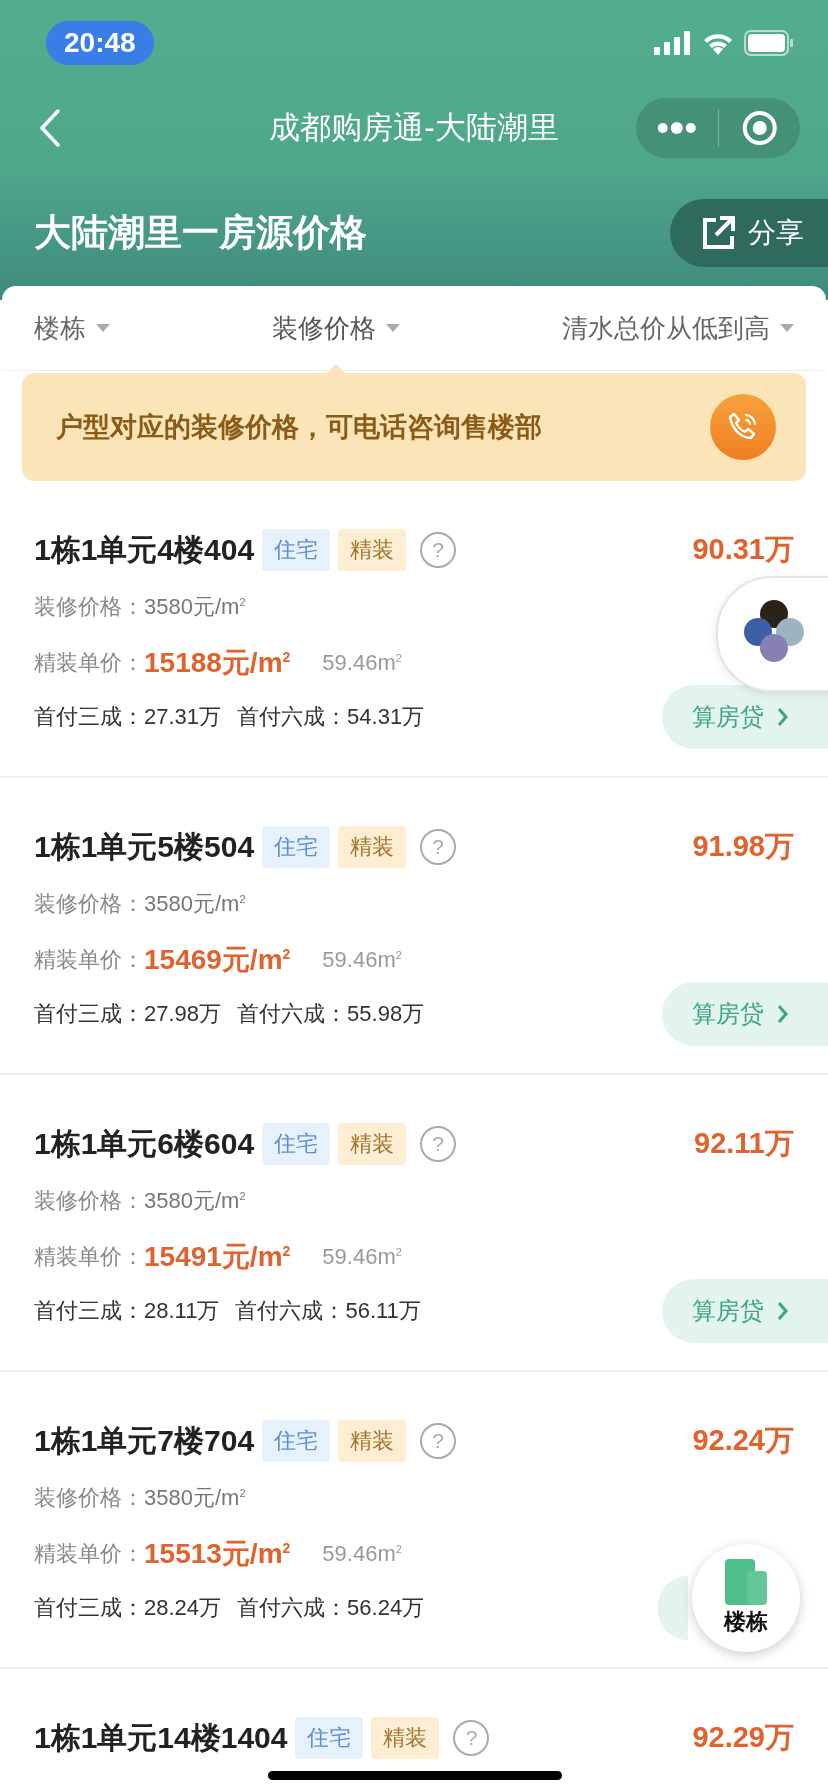 This screenshot has height=1792, width=828. I want to click on unit-price: 15469元/m$^{2}$, so click(217, 960).